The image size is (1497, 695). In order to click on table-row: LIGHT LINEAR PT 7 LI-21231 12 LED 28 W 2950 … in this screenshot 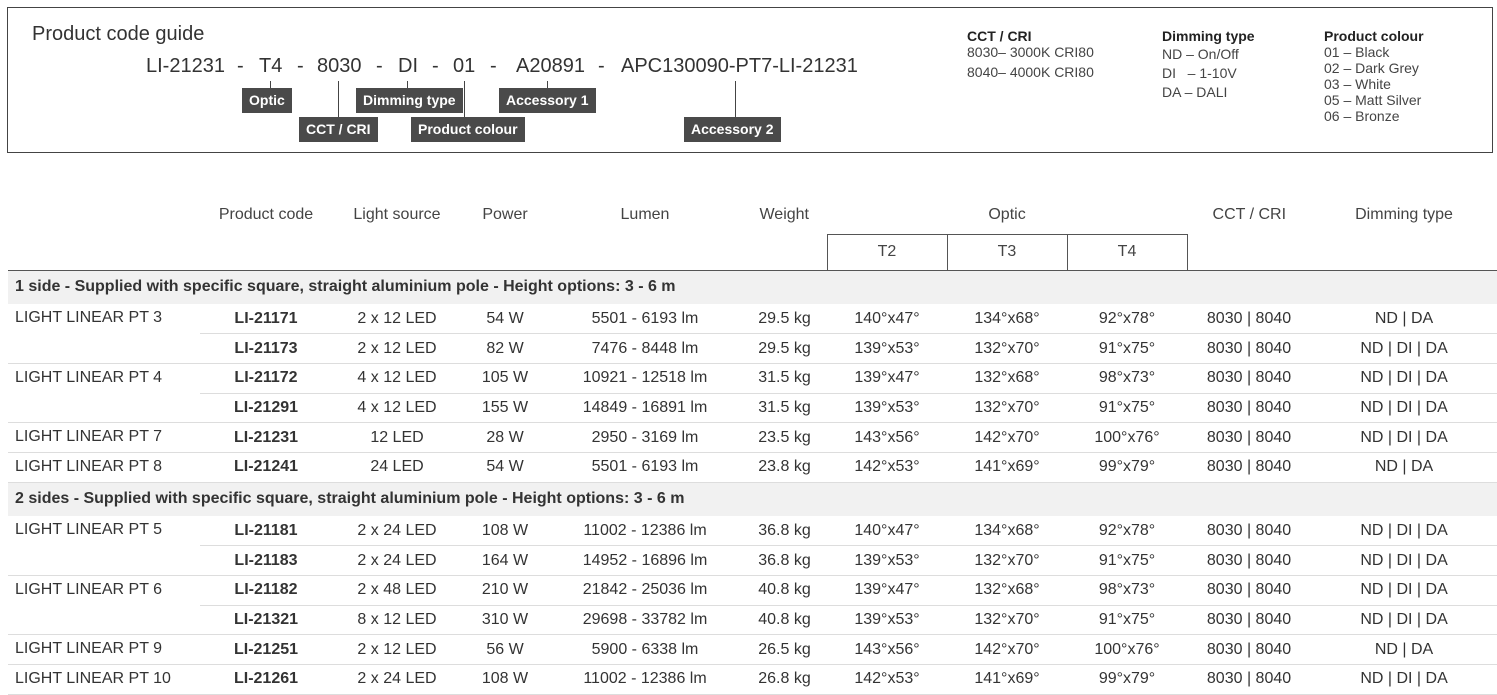, I will do `click(752, 437)`.